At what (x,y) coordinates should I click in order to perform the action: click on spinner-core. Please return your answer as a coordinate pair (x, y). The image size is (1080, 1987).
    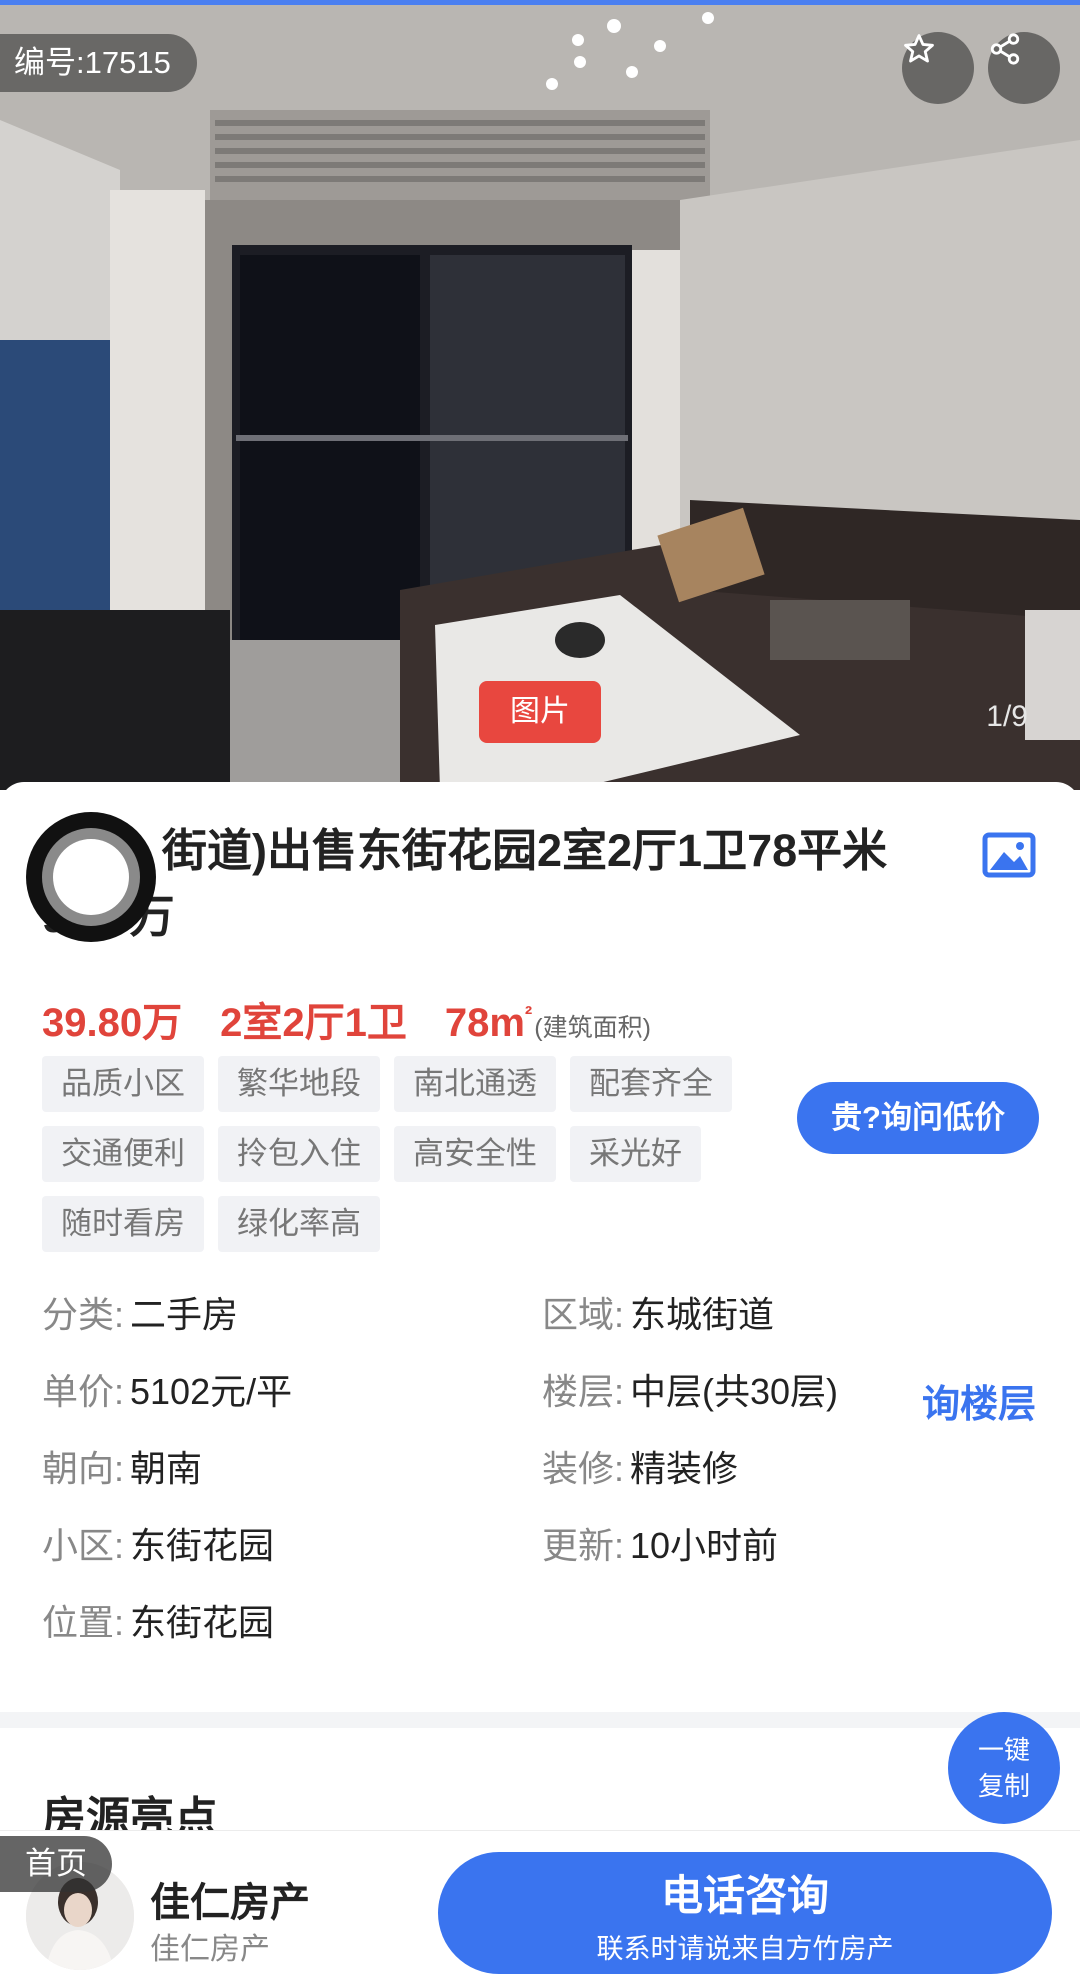
    Looking at the image, I should click on (91, 877).